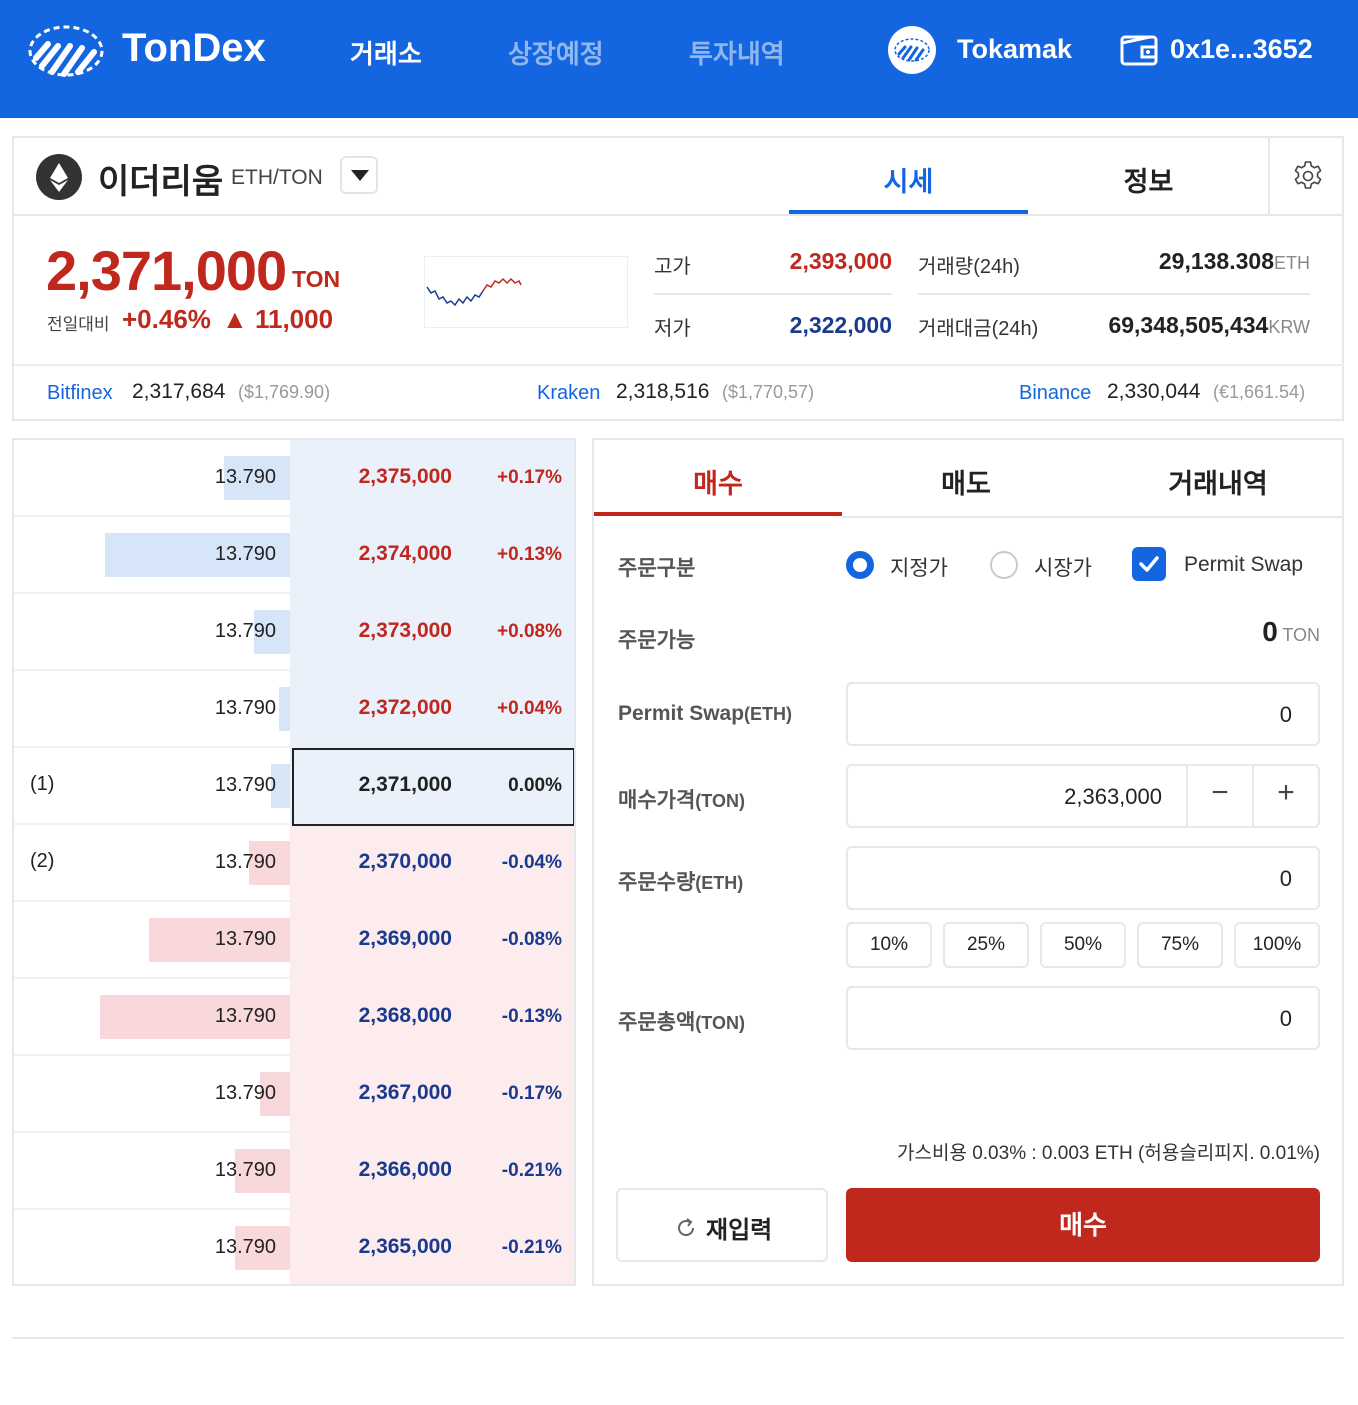 This screenshot has height=1405, width=1358. Describe the element at coordinates (1083, 714) in the screenshot. I see `permit-swap-input: 0` at that location.